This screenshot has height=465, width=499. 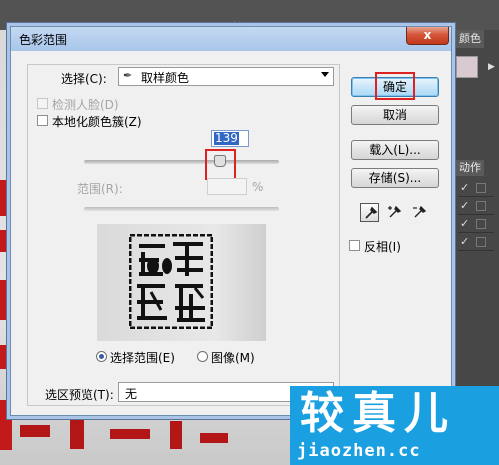 I want to click on fuzziness-input: 139, so click(x=230, y=138).